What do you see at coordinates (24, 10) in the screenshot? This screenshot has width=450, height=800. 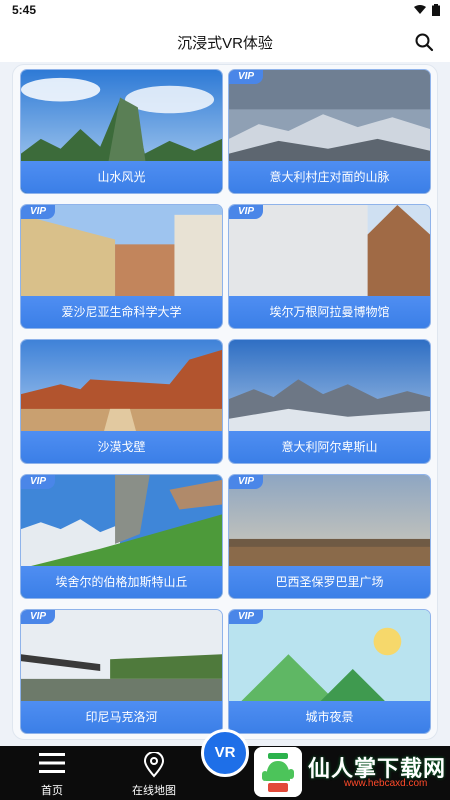 I see `status-time: 5:45` at bounding box center [24, 10].